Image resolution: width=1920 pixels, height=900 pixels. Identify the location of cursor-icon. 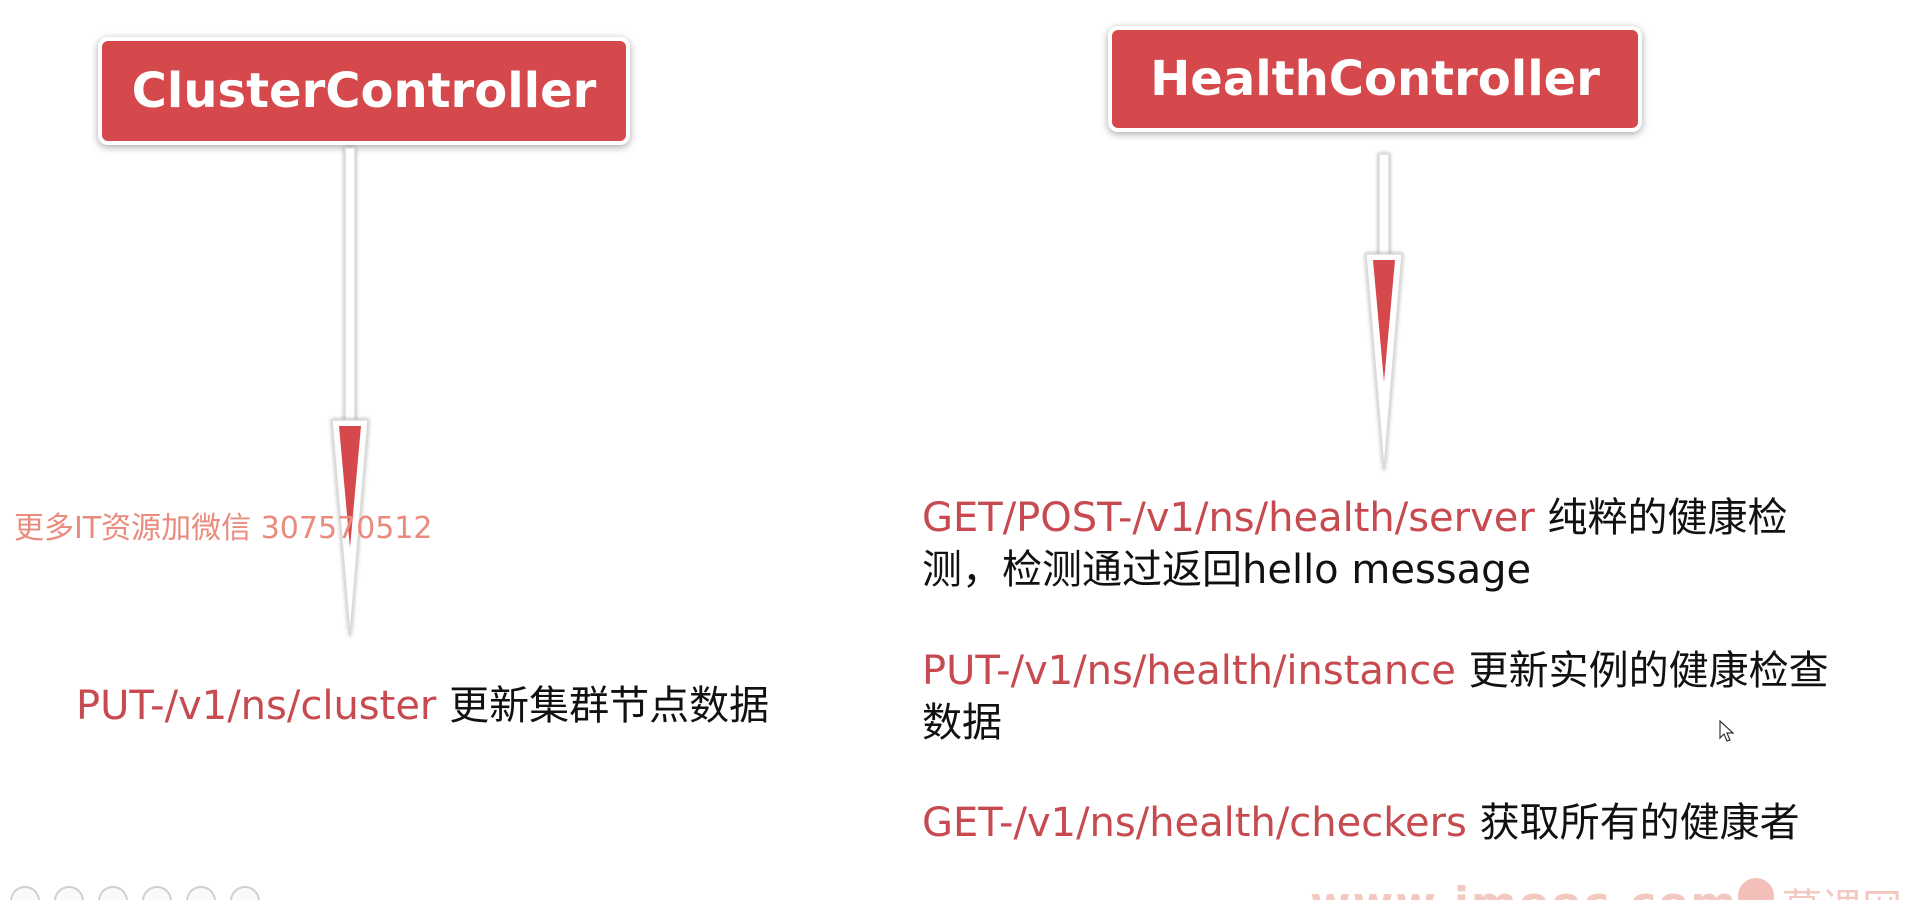
(1727, 731).